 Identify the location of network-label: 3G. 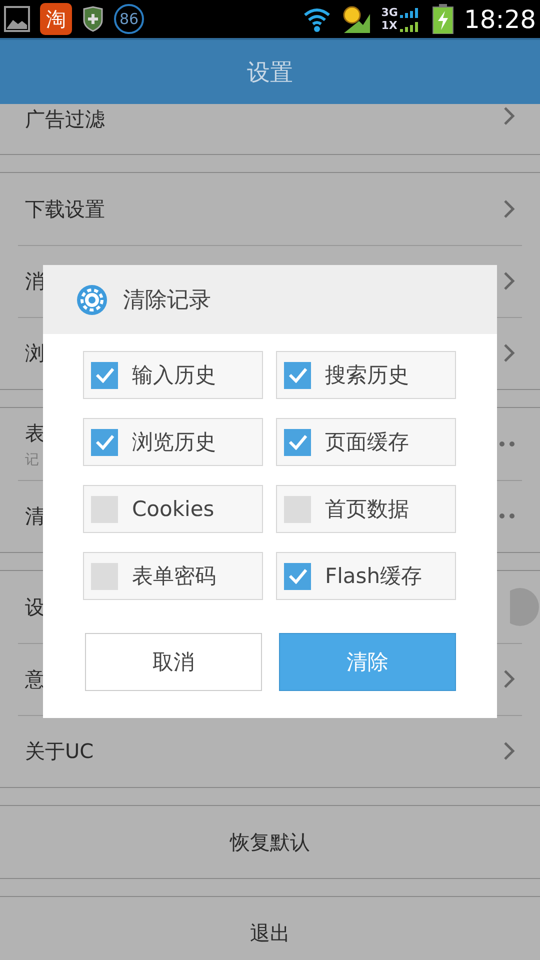
(389, 12).